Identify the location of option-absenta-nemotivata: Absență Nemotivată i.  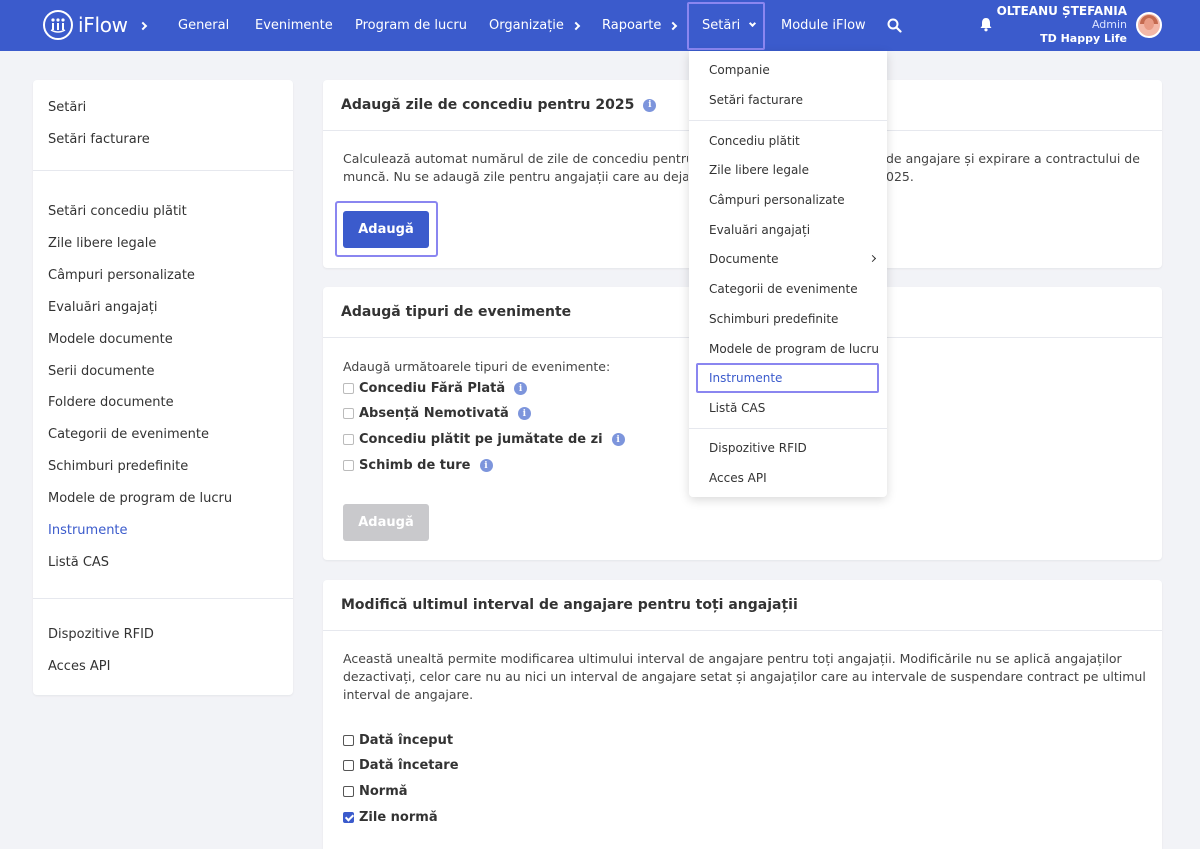
(437, 413).